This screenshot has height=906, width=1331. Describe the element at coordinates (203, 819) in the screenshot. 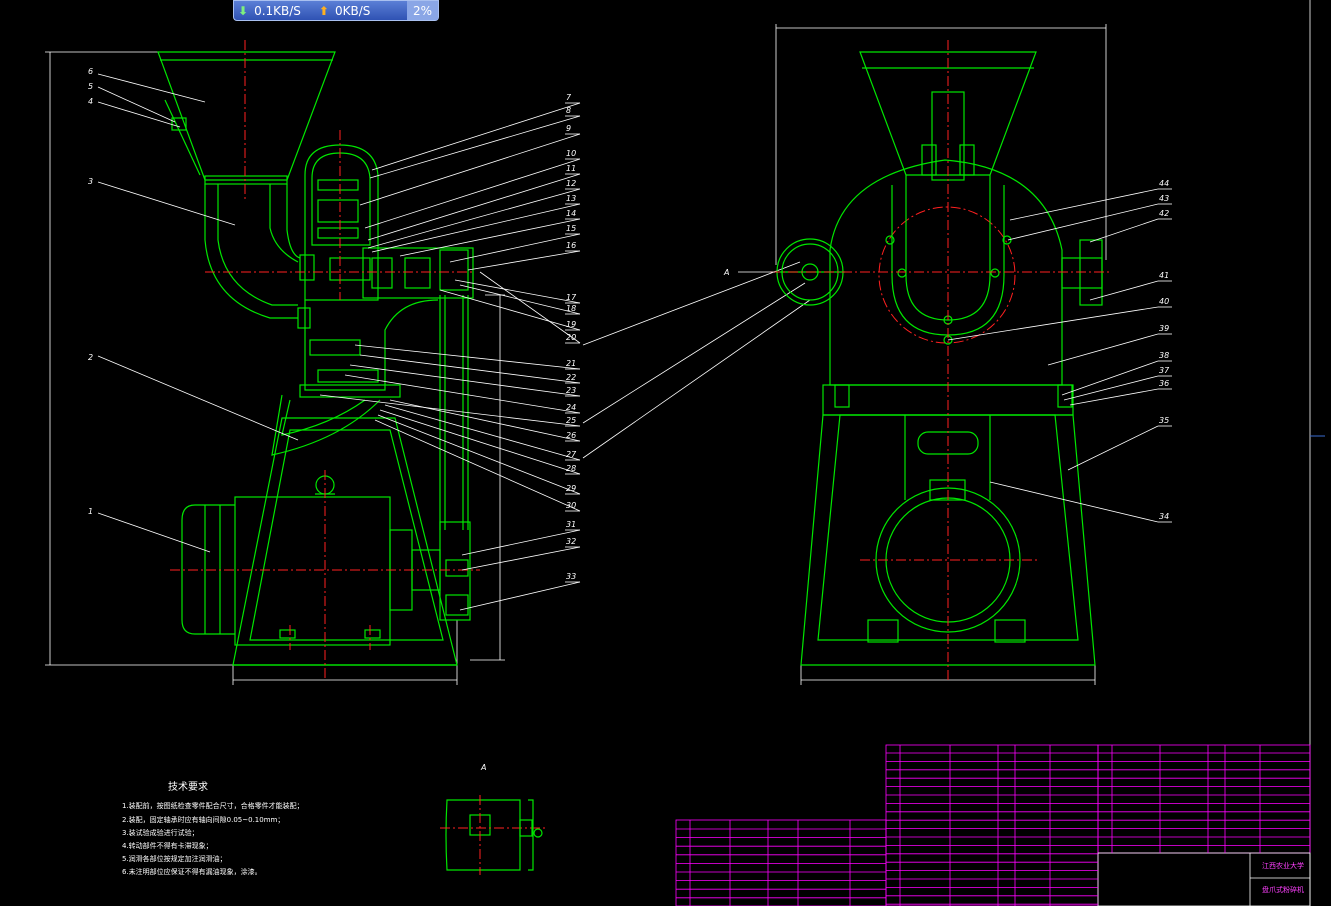

I see `note-2: 2.装配，固定轴承时应有轴向间隙0.05~0.10mm；` at that location.